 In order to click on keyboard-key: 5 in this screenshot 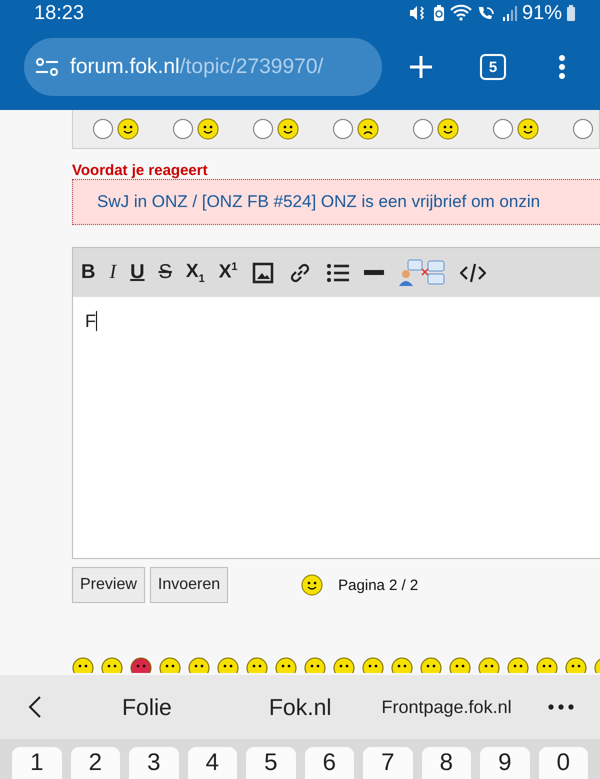, I will do `click(271, 763)`.